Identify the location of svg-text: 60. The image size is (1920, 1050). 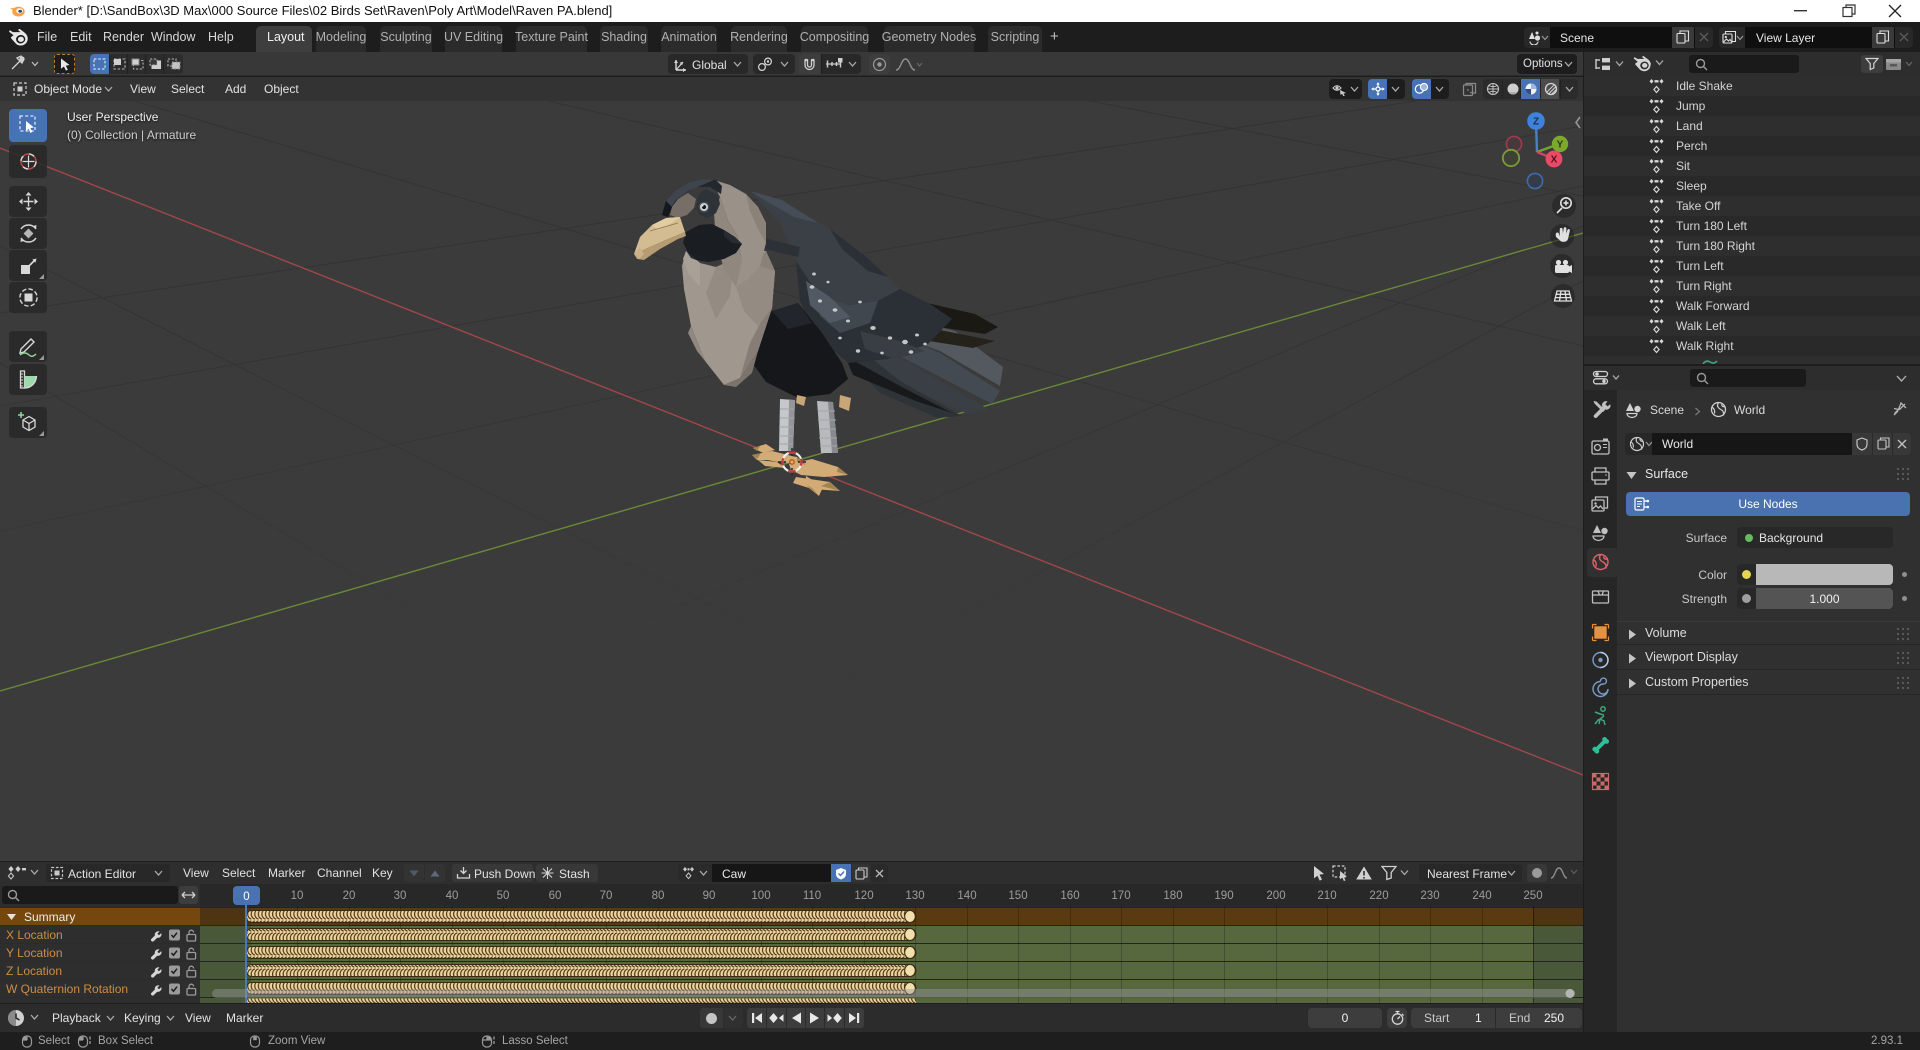
(555, 896).